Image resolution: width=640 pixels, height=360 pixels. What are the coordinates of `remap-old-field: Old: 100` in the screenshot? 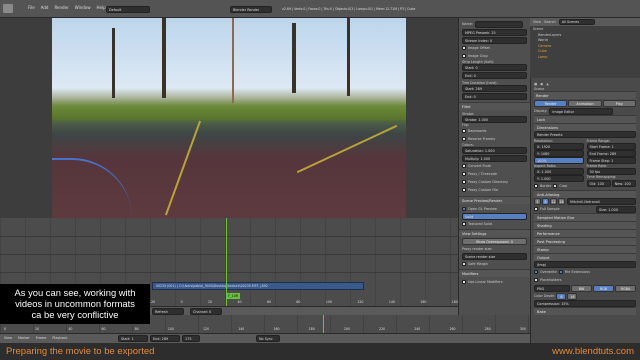 It's located at (598, 183).